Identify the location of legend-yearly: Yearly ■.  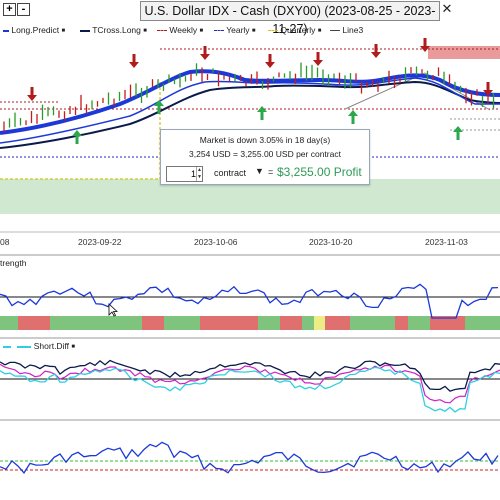
(235, 30).